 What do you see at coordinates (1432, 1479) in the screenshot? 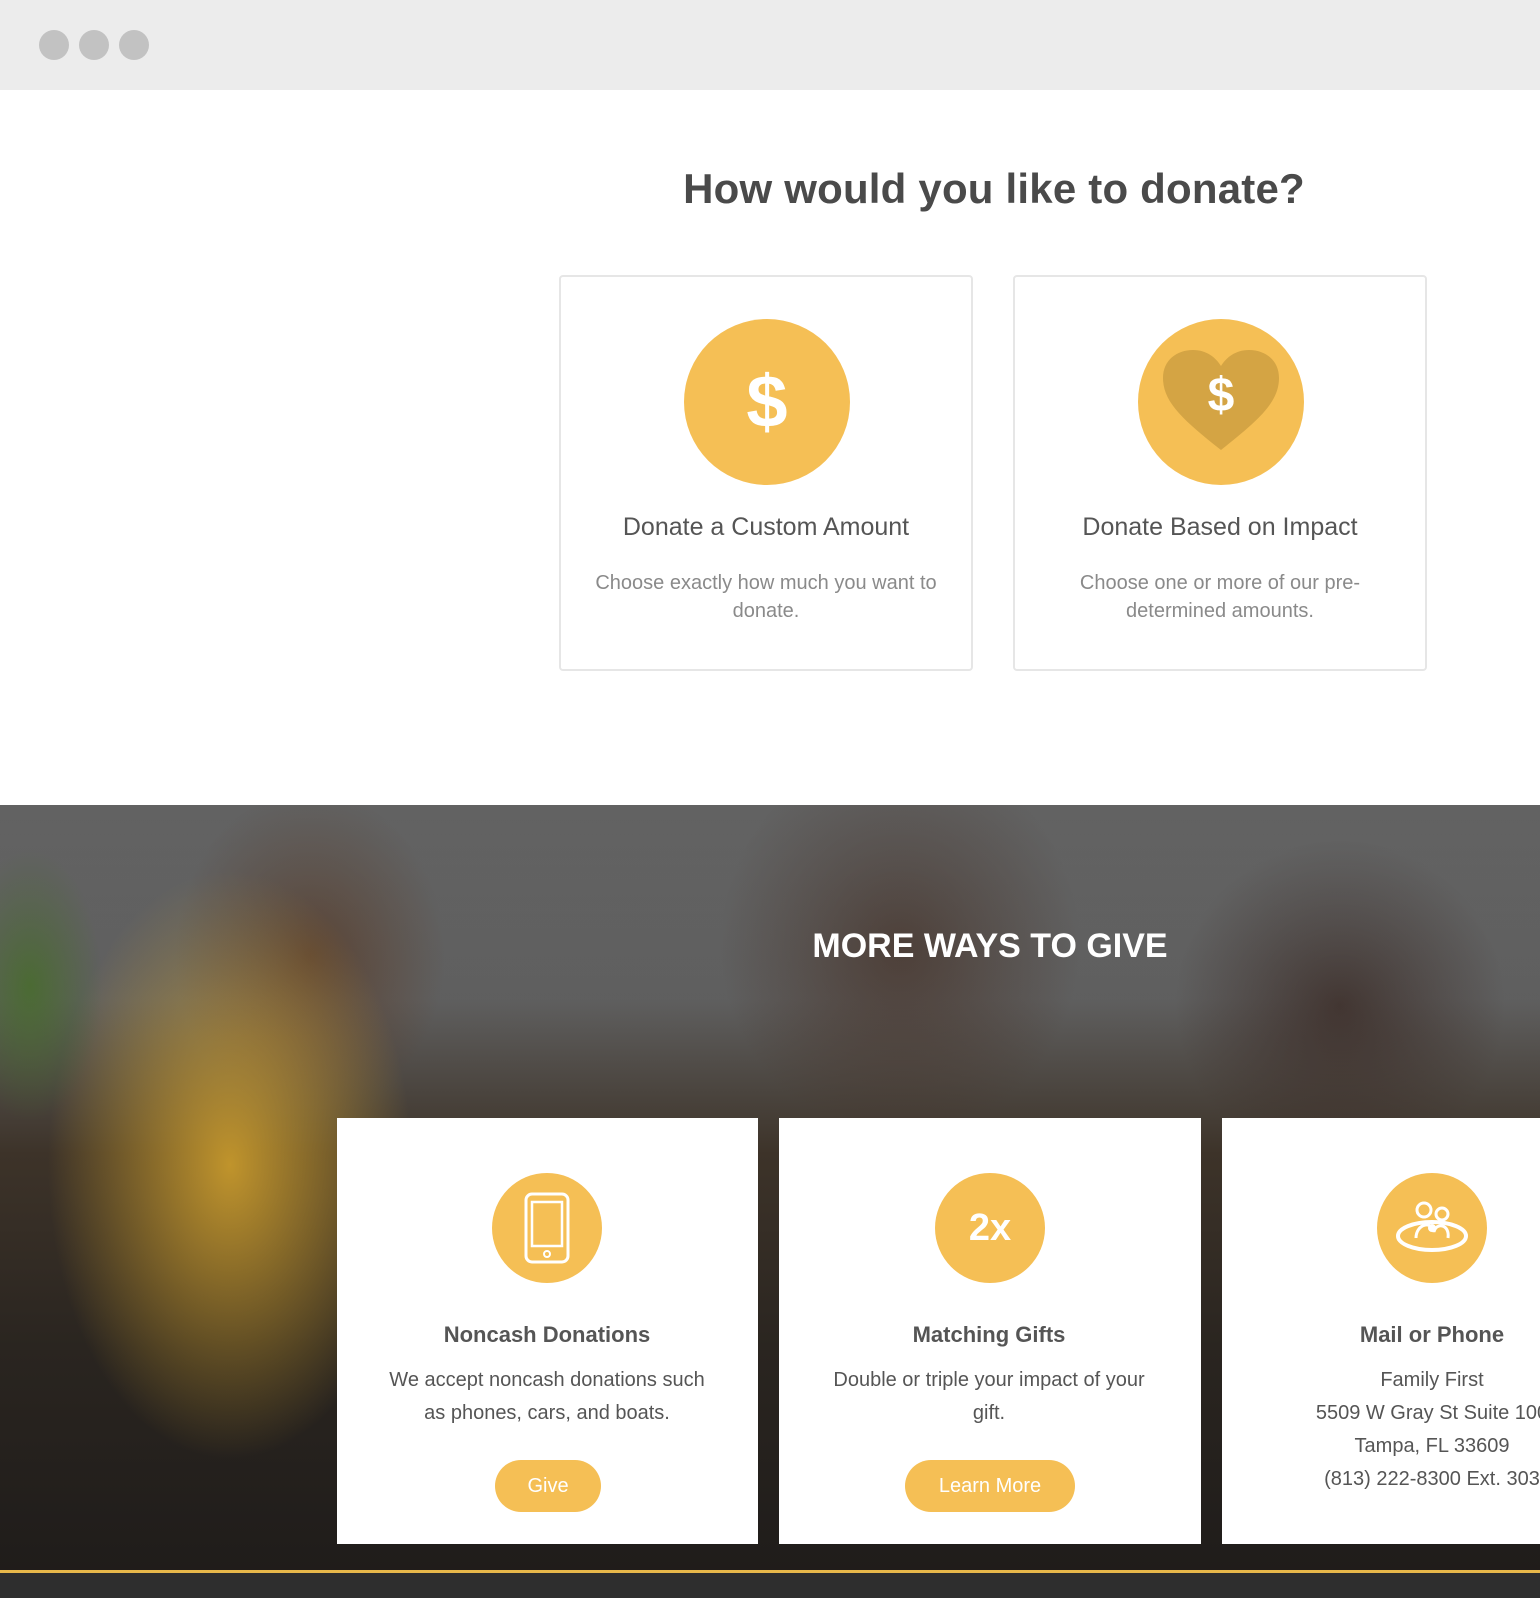
I see `phone-number: (813) 222-8300 Ext. 303` at bounding box center [1432, 1479].